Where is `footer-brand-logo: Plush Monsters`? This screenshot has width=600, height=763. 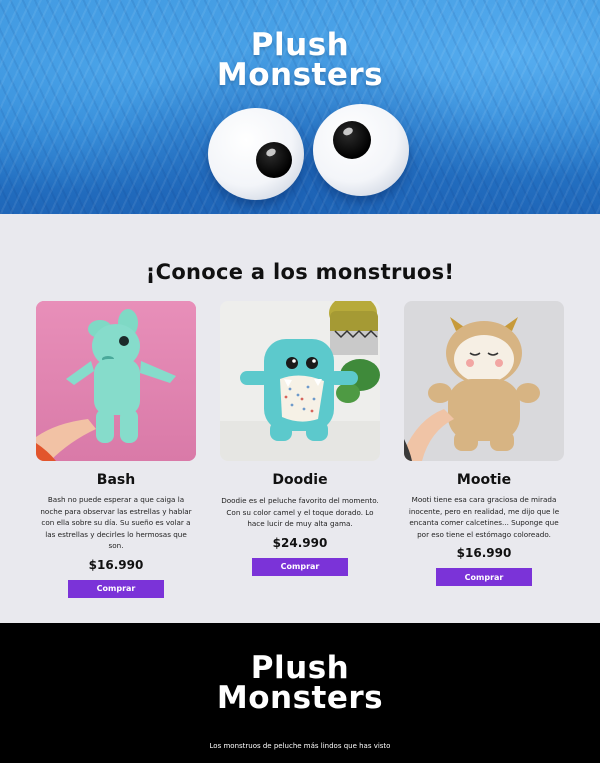
footer-brand-logo: Plush Monsters is located at coordinates (300, 683).